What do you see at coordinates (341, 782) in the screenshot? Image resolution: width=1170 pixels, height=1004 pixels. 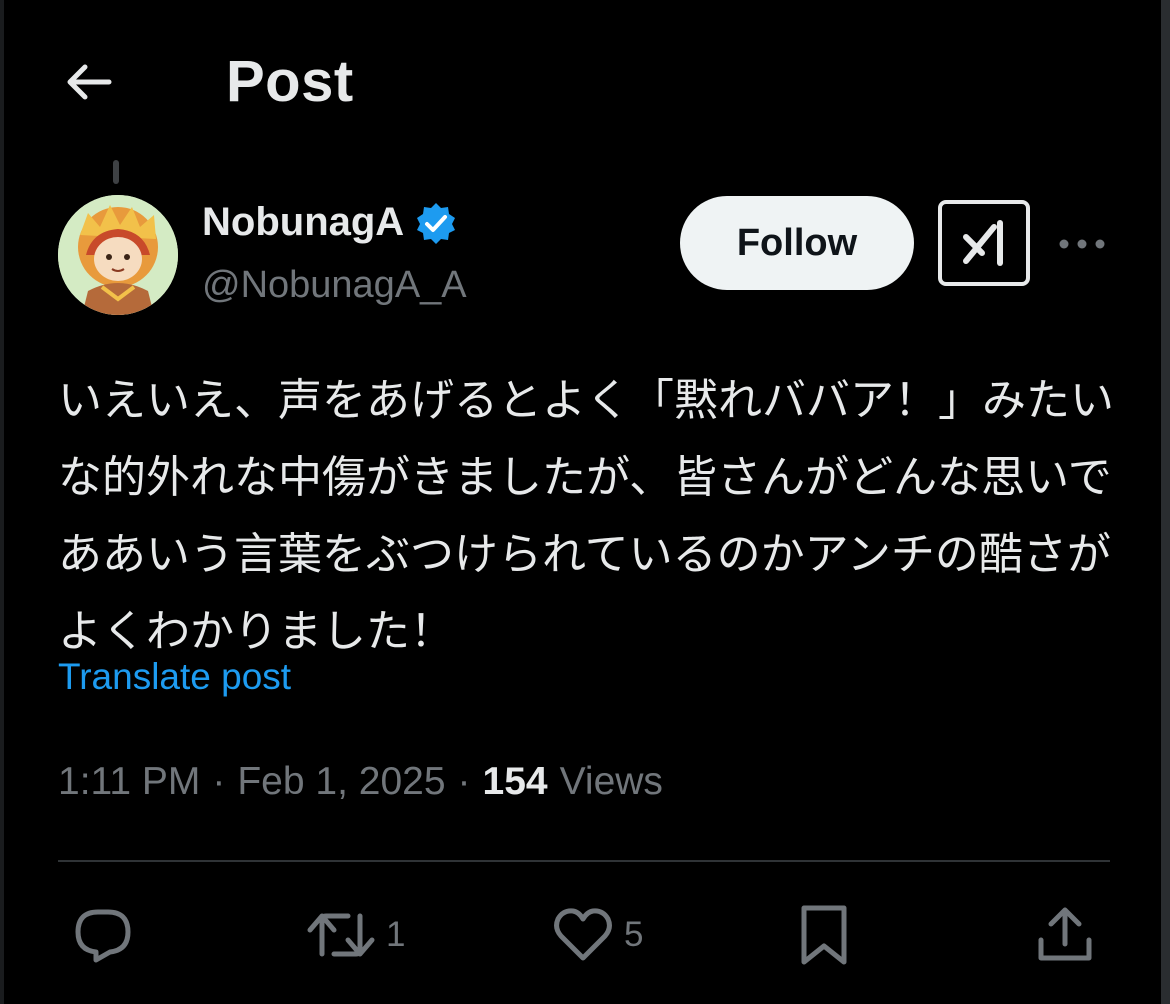 I see `post-date: Feb 1, 2025` at bounding box center [341, 782].